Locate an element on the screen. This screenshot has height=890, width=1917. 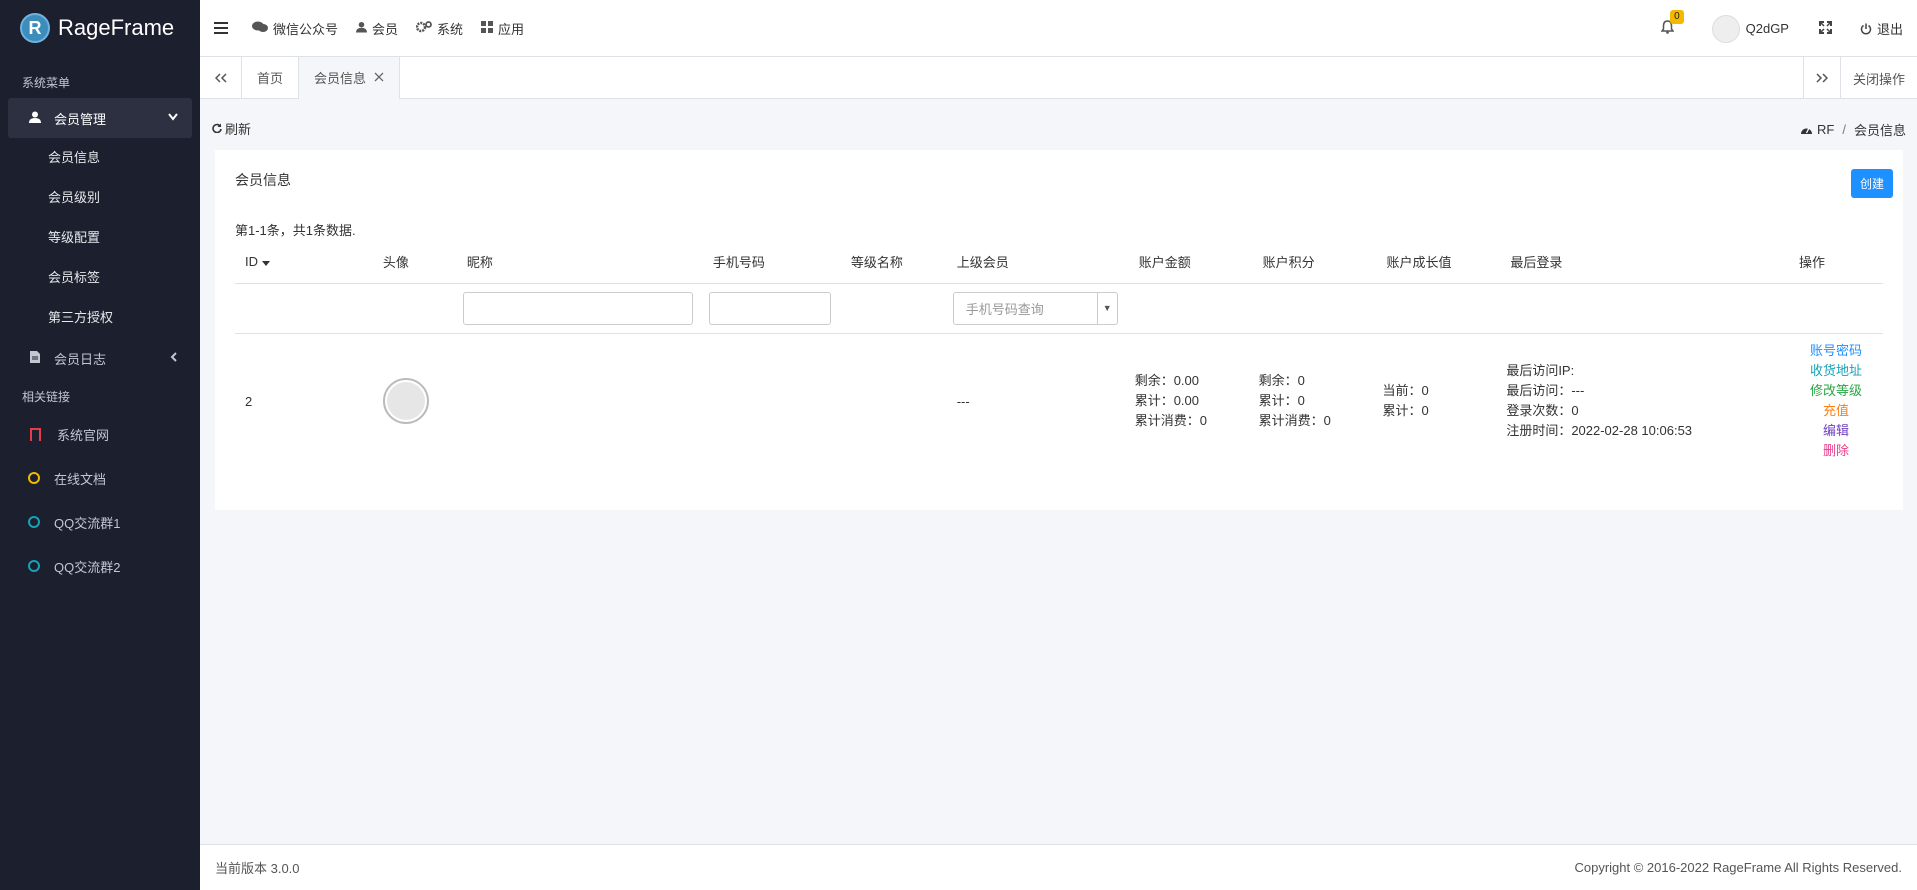
refresh-icon is located at coordinates (217, 128).